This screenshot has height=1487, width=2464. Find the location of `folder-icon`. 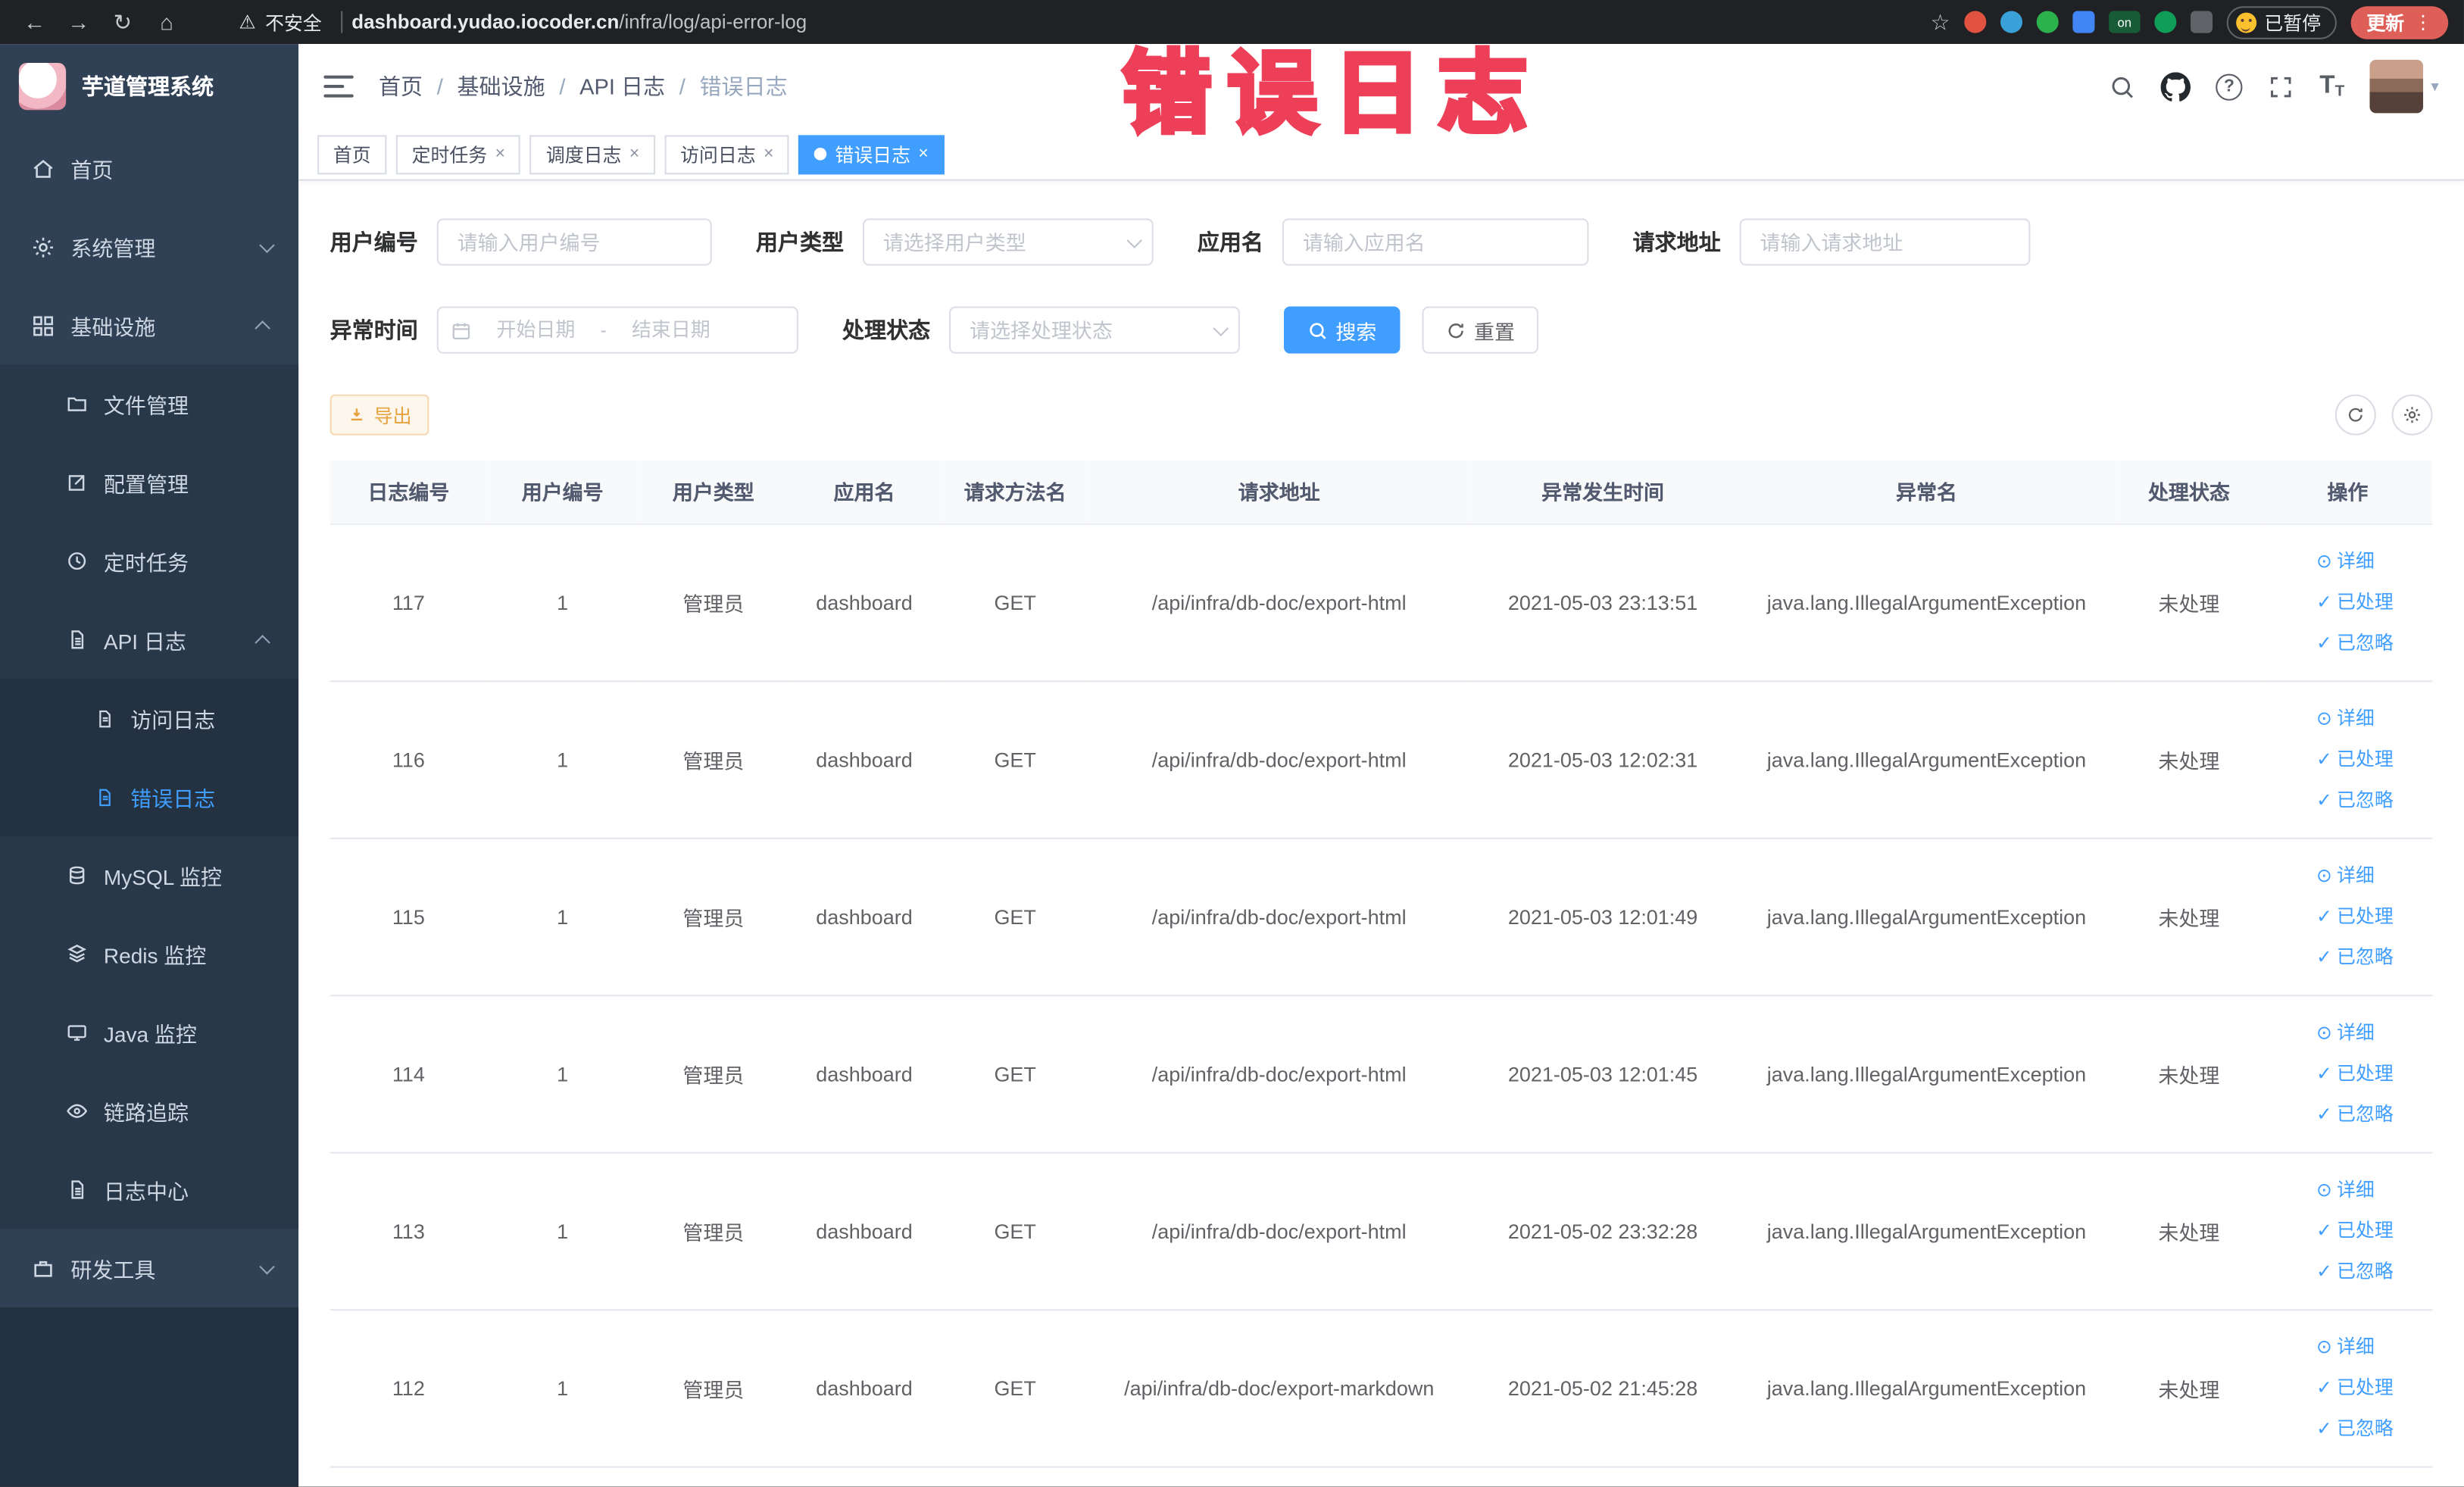

folder-icon is located at coordinates (76, 404).